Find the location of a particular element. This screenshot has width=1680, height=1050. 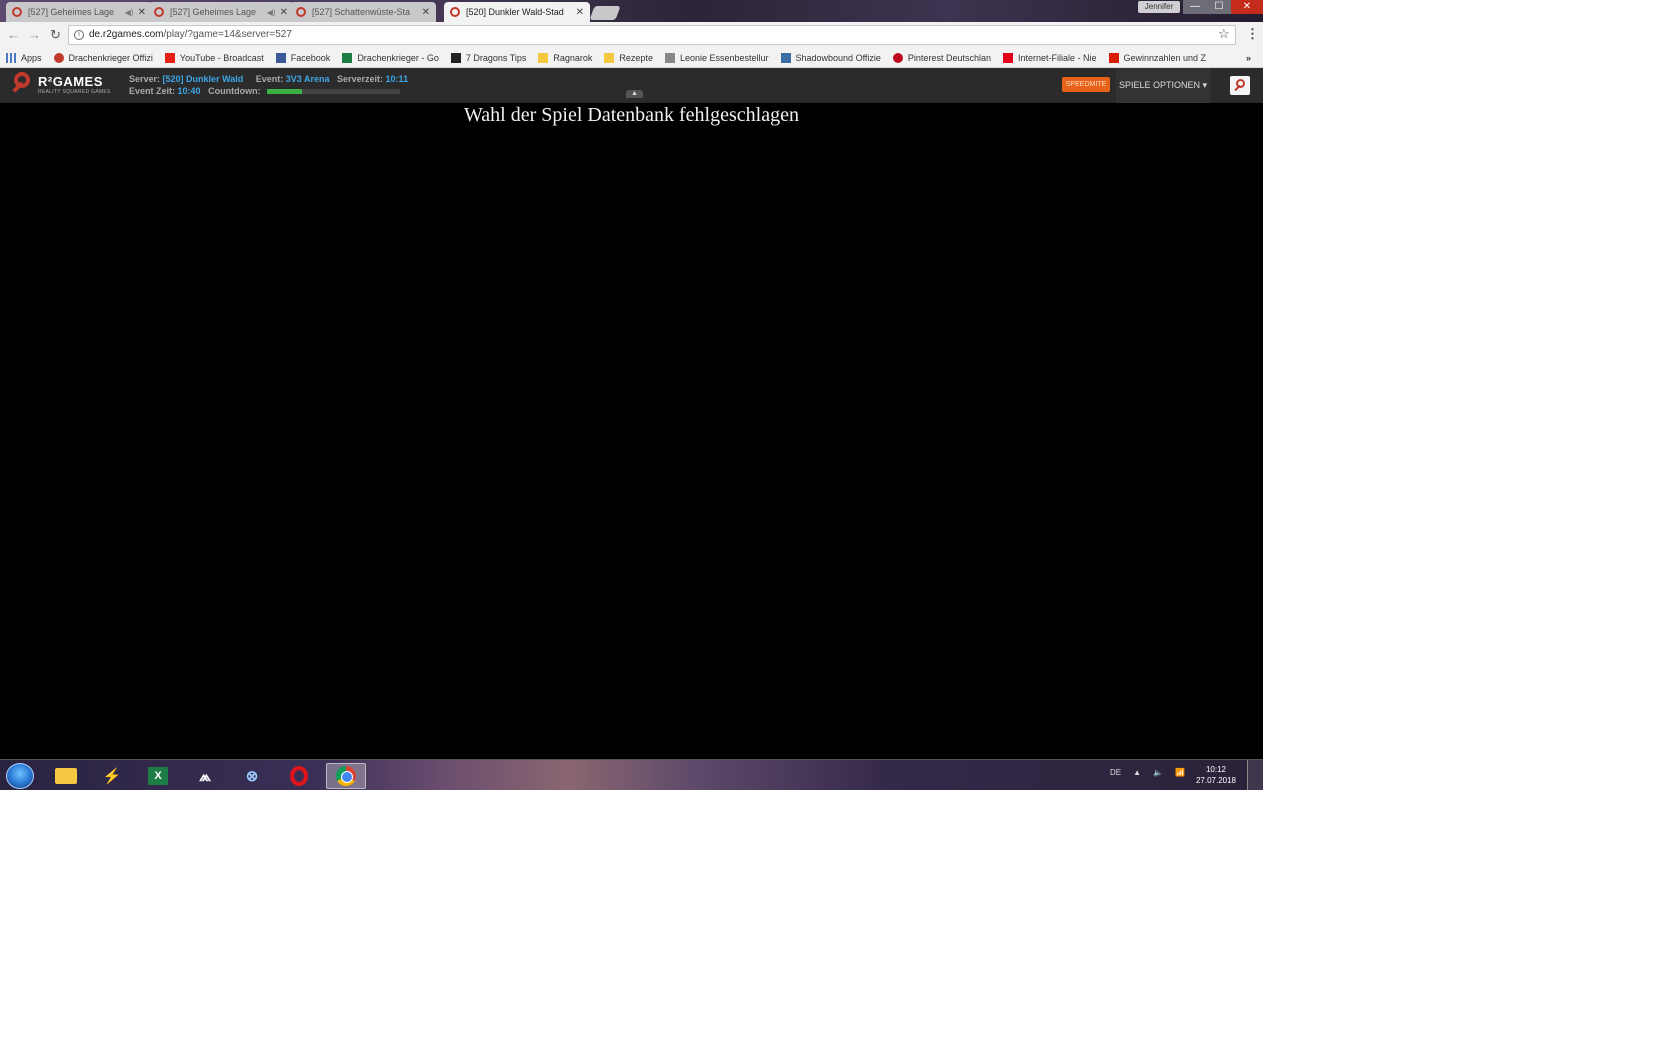

lotto-icon is located at coordinates (1113, 57).